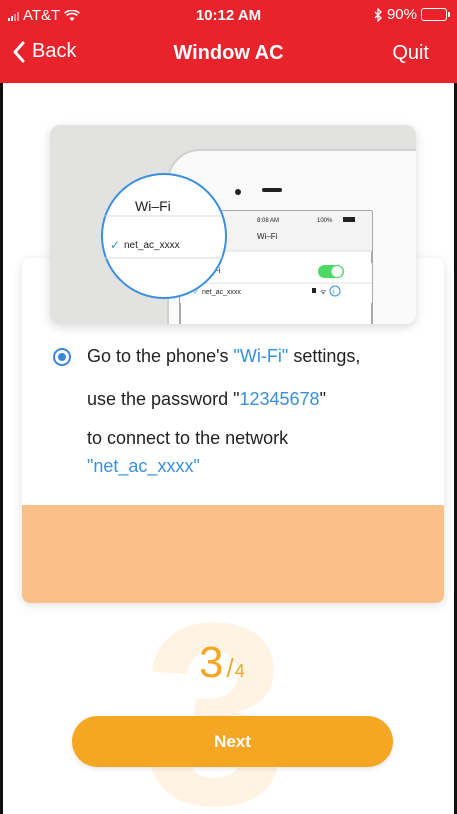 Image resolution: width=457 pixels, height=814 pixels. Describe the element at coordinates (143, 466) in the screenshot. I see `network-highlight: "net_ac_xxxx"` at that location.